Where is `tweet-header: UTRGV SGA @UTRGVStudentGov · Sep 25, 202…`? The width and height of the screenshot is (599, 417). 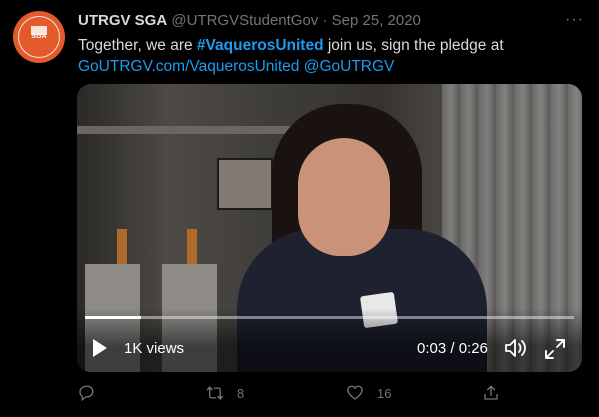 tweet-header: UTRGV SGA @UTRGVStudentGov · Sep 25, 202… is located at coordinates (328, 22).